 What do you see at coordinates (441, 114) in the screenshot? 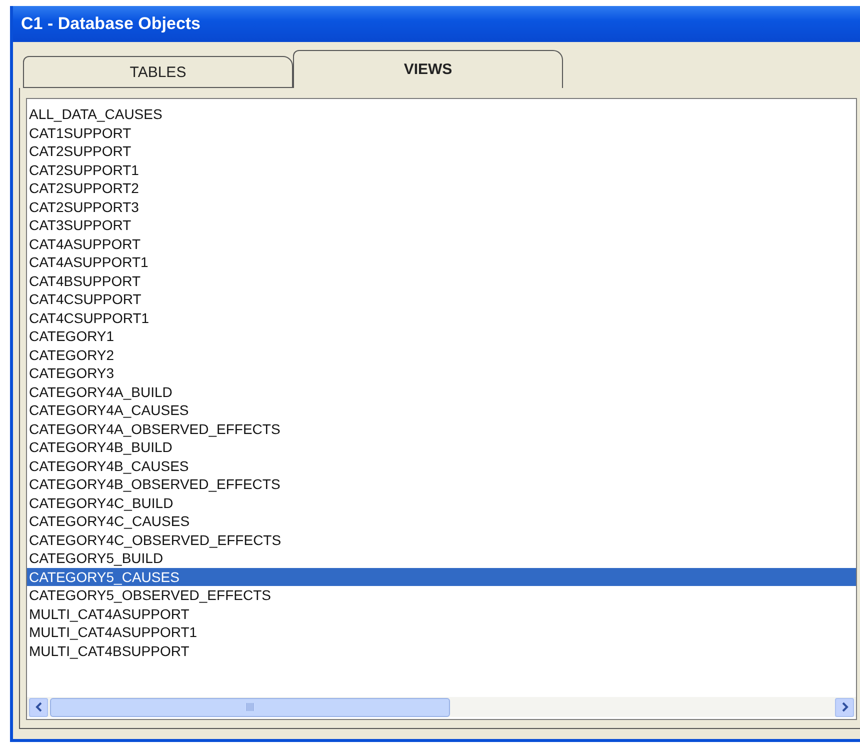
I see `list-item: ALL_DATA_CAUSES` at bounding box center [441, 114].